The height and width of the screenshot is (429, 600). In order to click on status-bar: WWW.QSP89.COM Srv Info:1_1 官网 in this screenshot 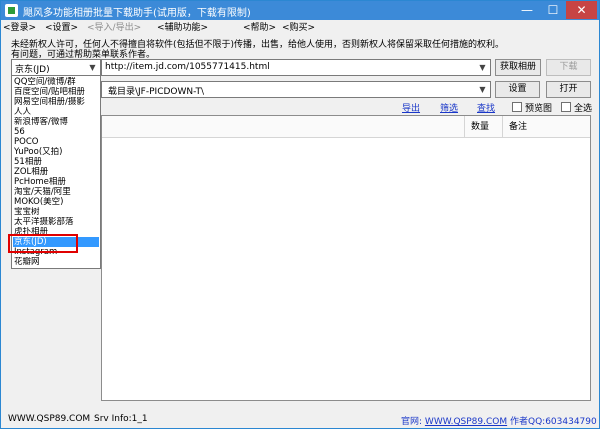, I will do `click(300, 419)`.